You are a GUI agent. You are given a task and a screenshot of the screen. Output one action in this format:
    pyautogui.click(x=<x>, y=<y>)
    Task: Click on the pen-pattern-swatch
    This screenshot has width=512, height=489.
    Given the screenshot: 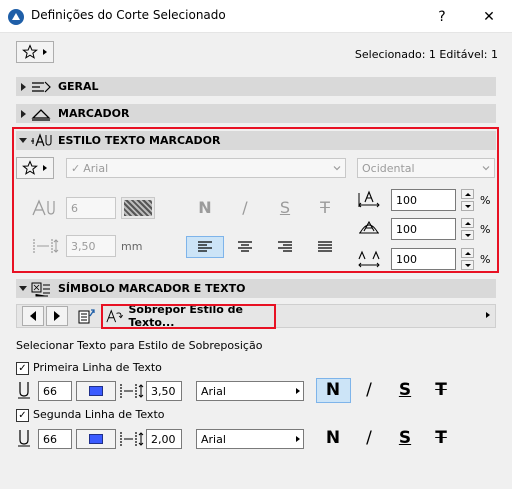 What is the action you would take?
    pyautogui.click(x=138, y=208)
    